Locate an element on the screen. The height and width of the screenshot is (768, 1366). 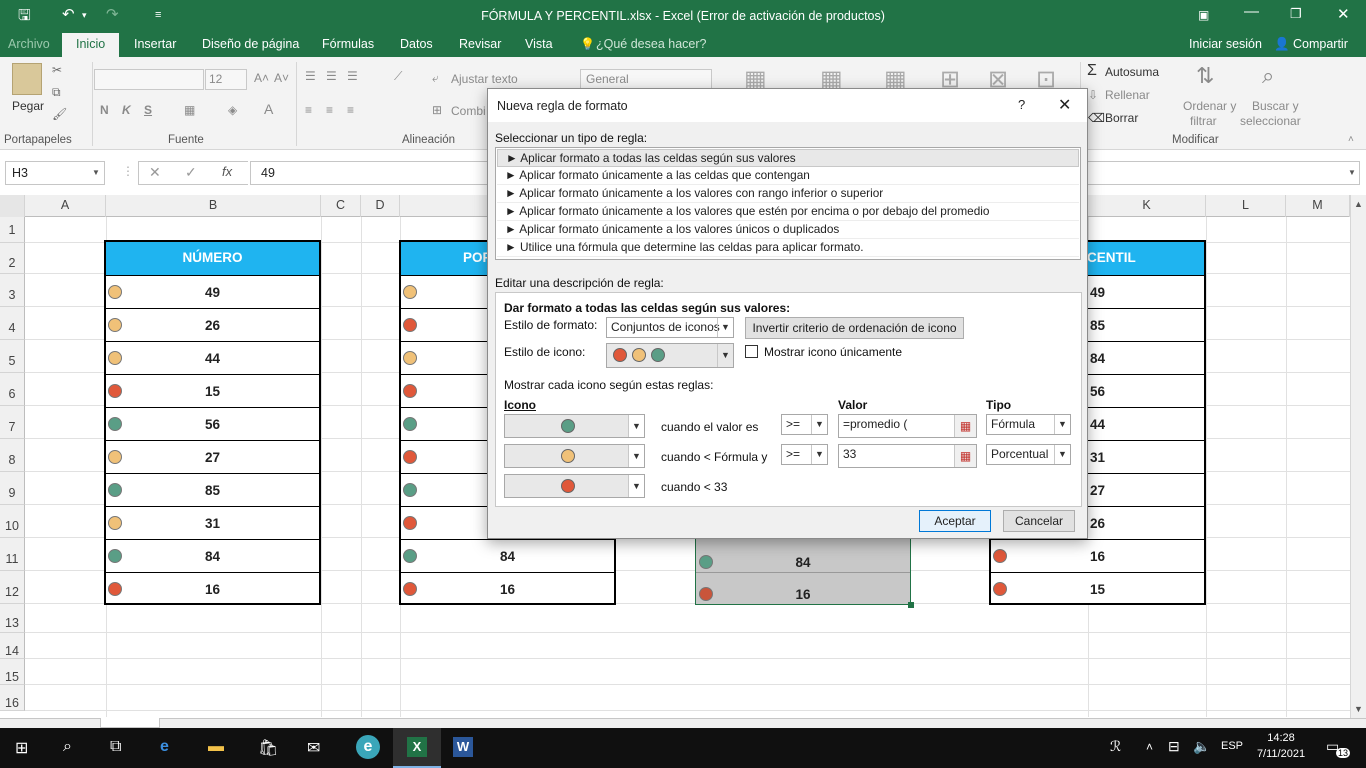
row-header: 14 is located at coordinates (12, 646).